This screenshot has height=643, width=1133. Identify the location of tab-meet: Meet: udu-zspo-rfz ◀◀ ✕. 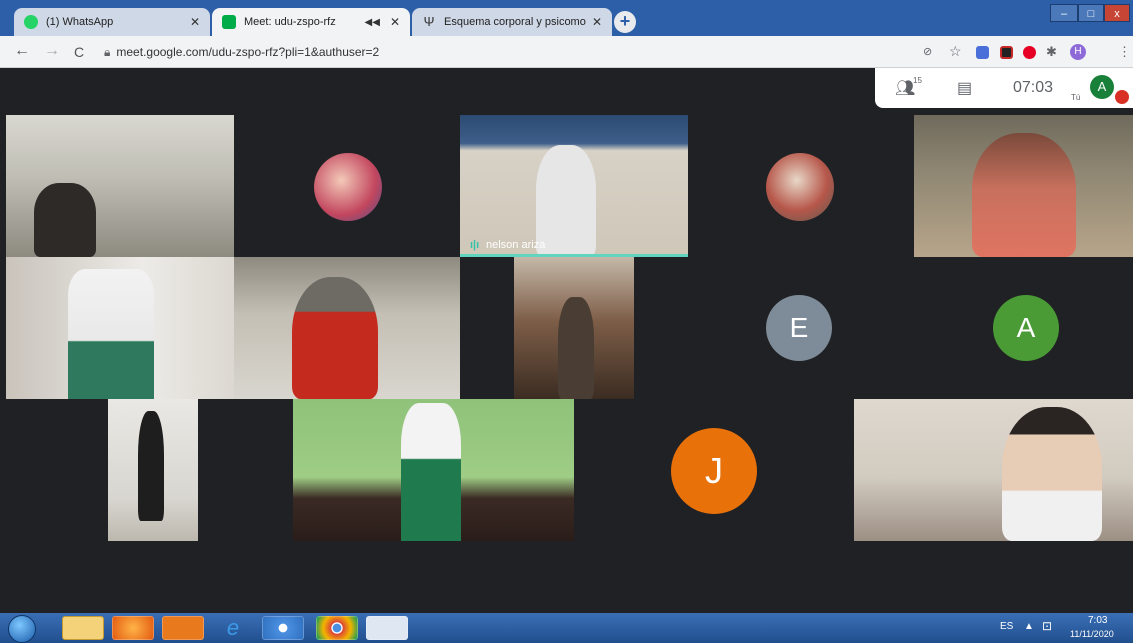
(311, 22).